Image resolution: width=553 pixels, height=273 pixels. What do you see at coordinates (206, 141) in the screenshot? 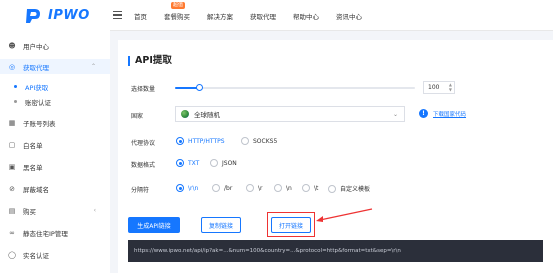
I see `radio-label: HTTP/HTTPS` at bounding box center [206, 141].